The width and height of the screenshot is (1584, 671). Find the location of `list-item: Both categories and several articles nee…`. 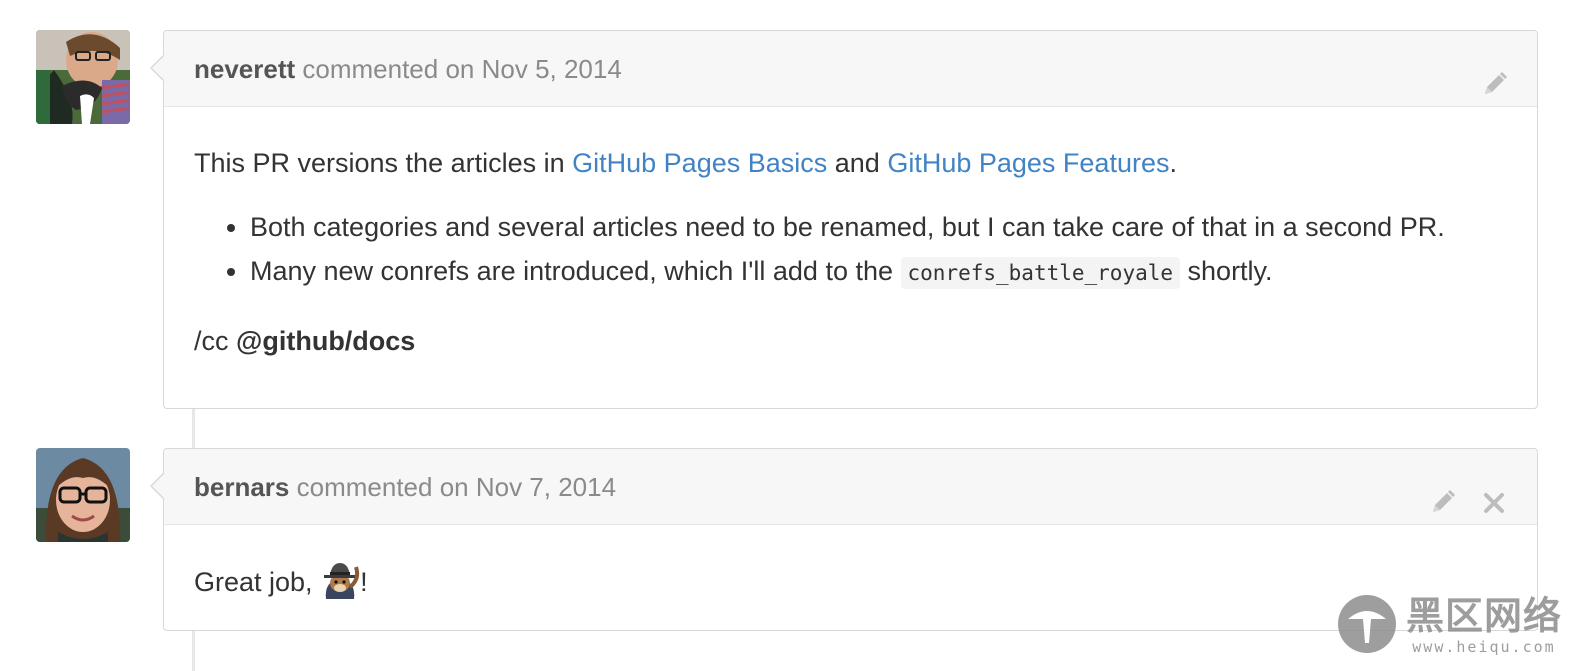

list-item: Both categories and several articles nee… is located at coordinates (878, 227).